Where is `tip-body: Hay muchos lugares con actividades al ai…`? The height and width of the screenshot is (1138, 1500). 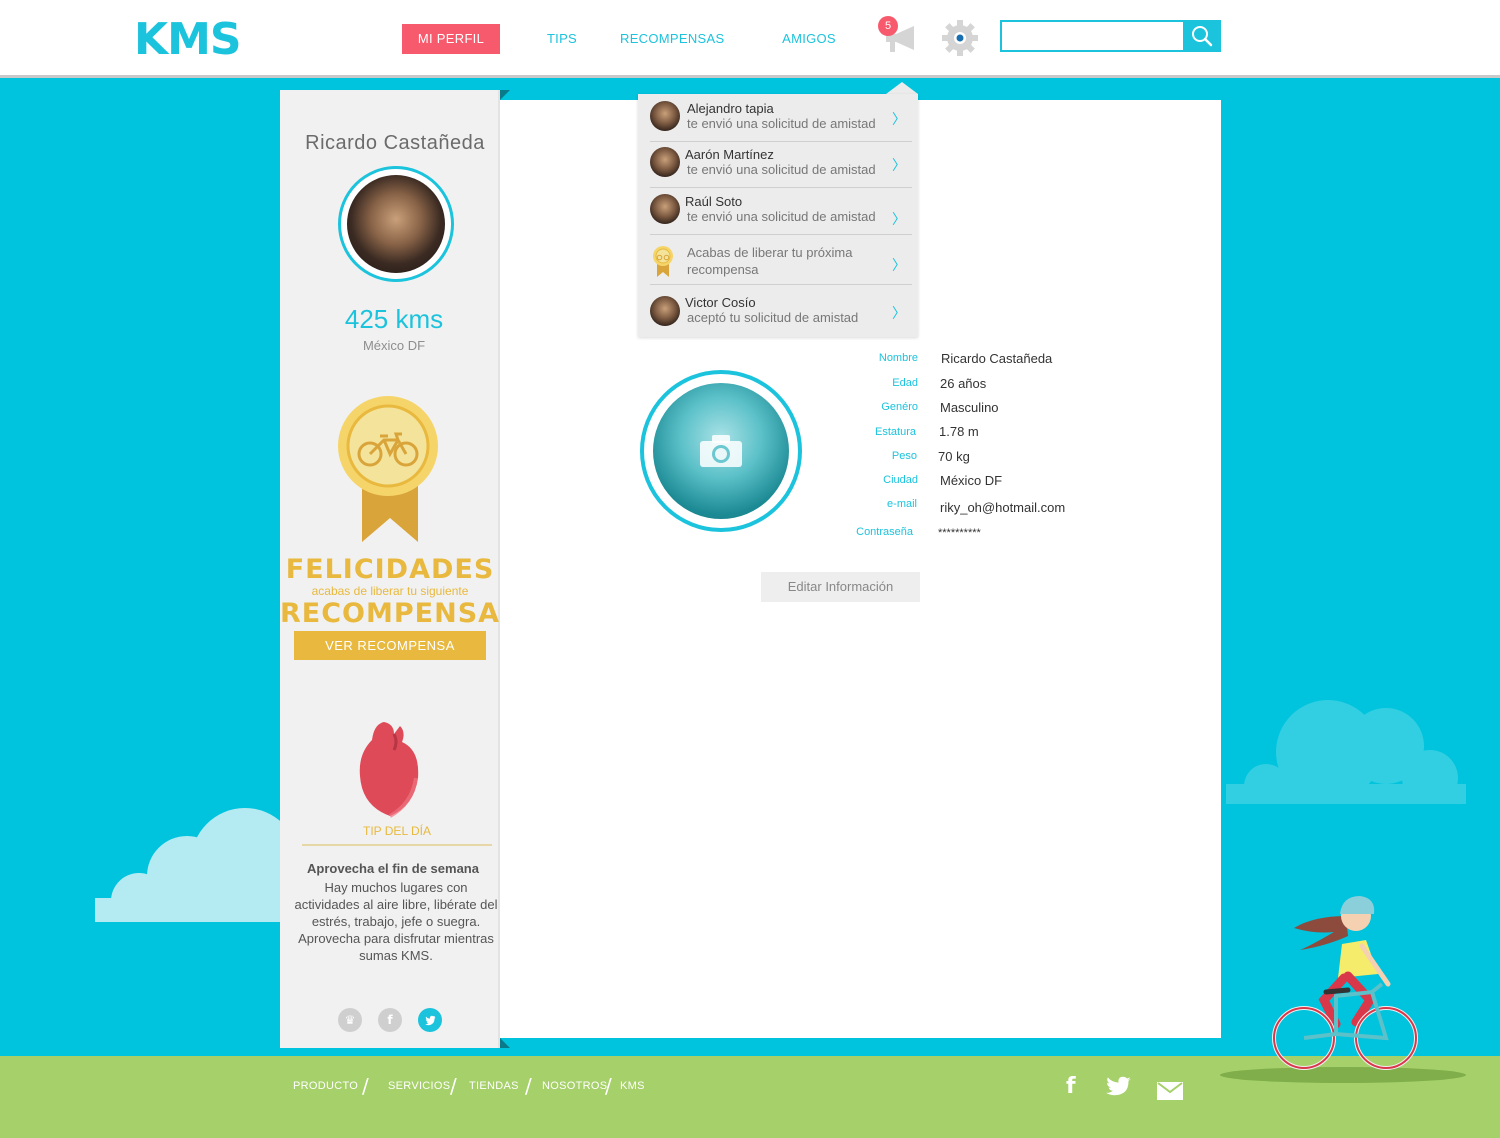 tip-body: Hay muchos lugares con actividades al ai… is located at coordinates (396, 921).